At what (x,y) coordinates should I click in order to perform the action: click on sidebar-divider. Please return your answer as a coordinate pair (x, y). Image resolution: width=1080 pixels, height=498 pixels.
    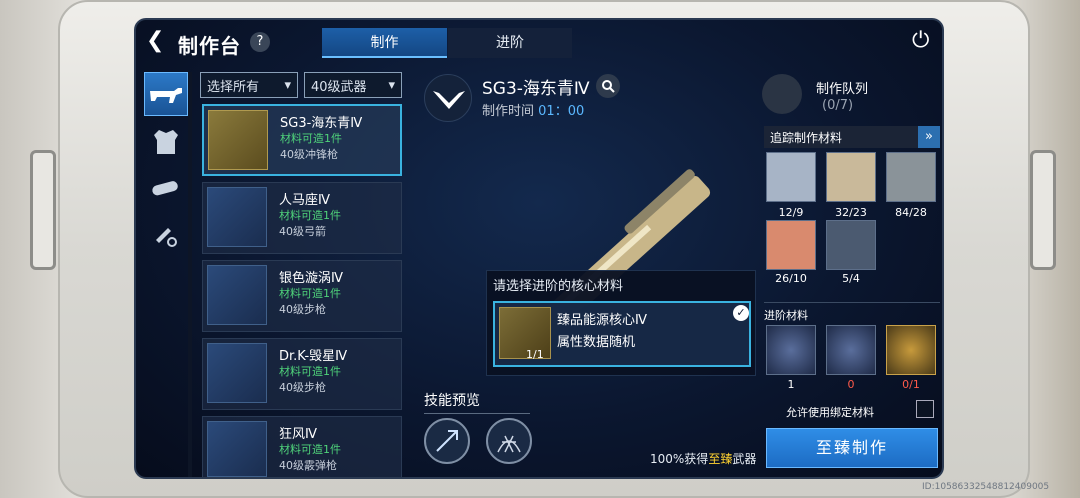
    Looking at the image, I should click on (190, 274).